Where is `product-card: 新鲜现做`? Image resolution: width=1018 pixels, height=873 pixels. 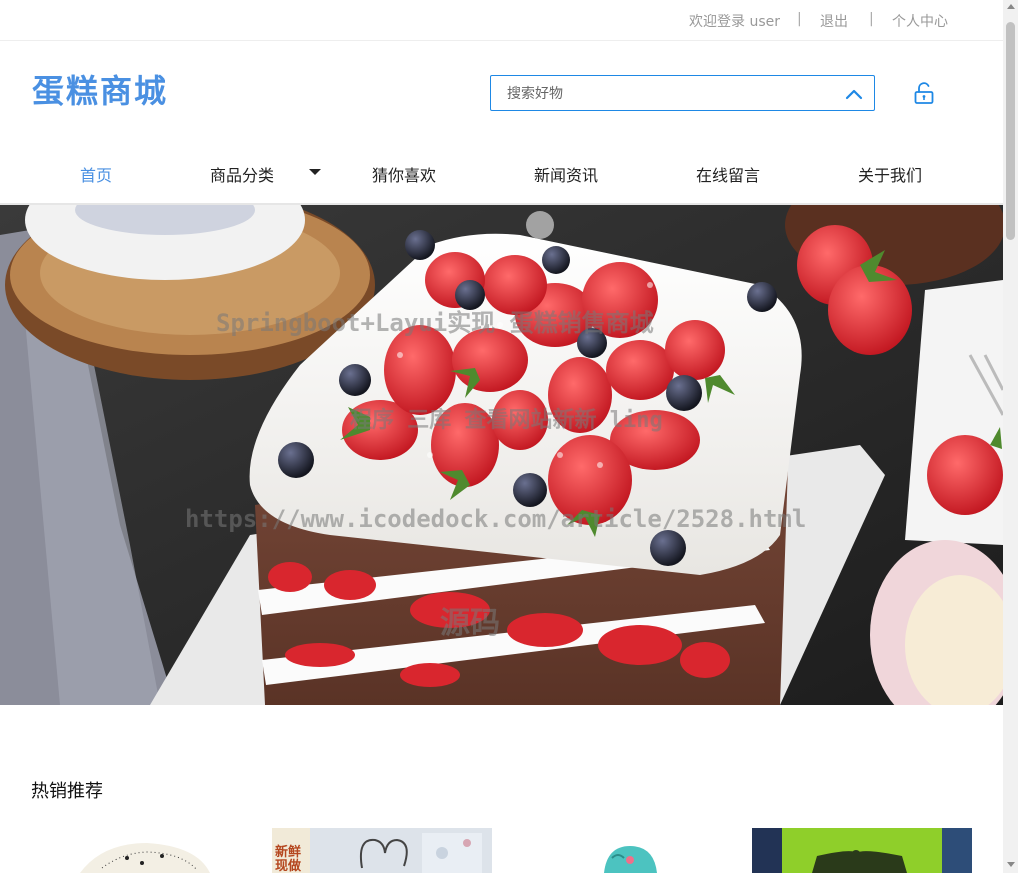 product-card: 新鲜现做 is located at coordinates (382, 850).